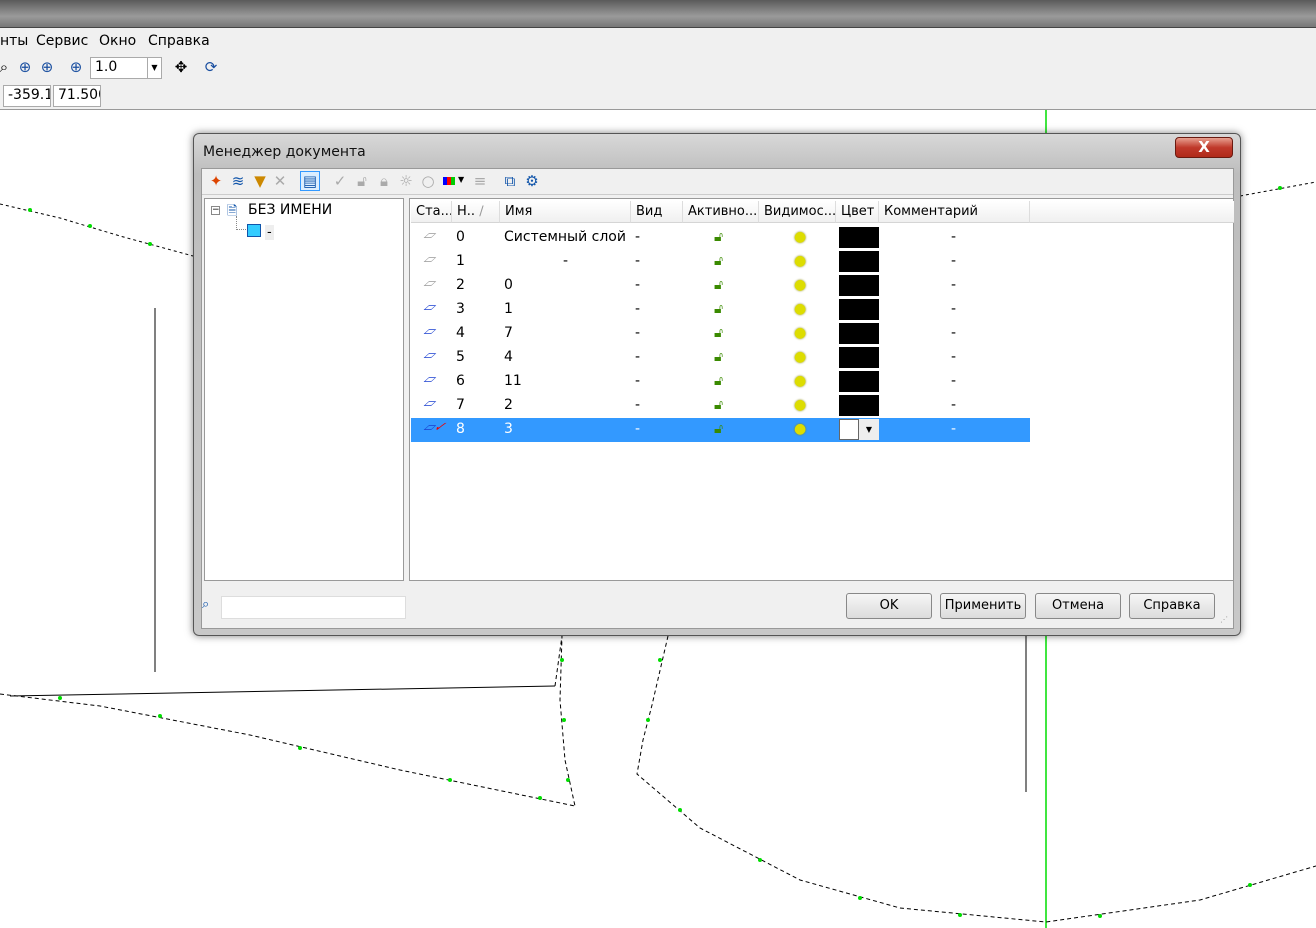 This screenshot has height=928, width=1316. I want to click on tree-child: -, so click(269, 232).